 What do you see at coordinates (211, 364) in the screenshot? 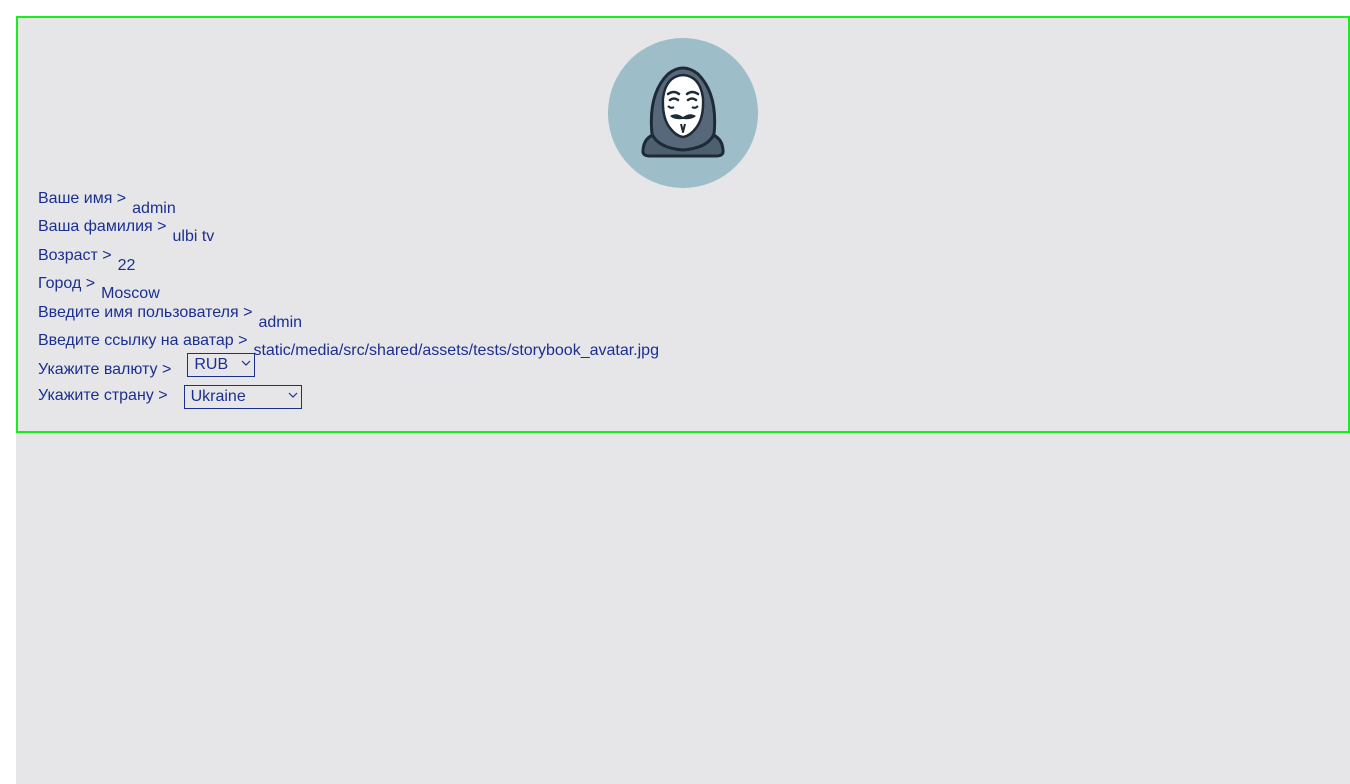
I see `currency-selected-value: RUB` at bounding box center [211, 364].